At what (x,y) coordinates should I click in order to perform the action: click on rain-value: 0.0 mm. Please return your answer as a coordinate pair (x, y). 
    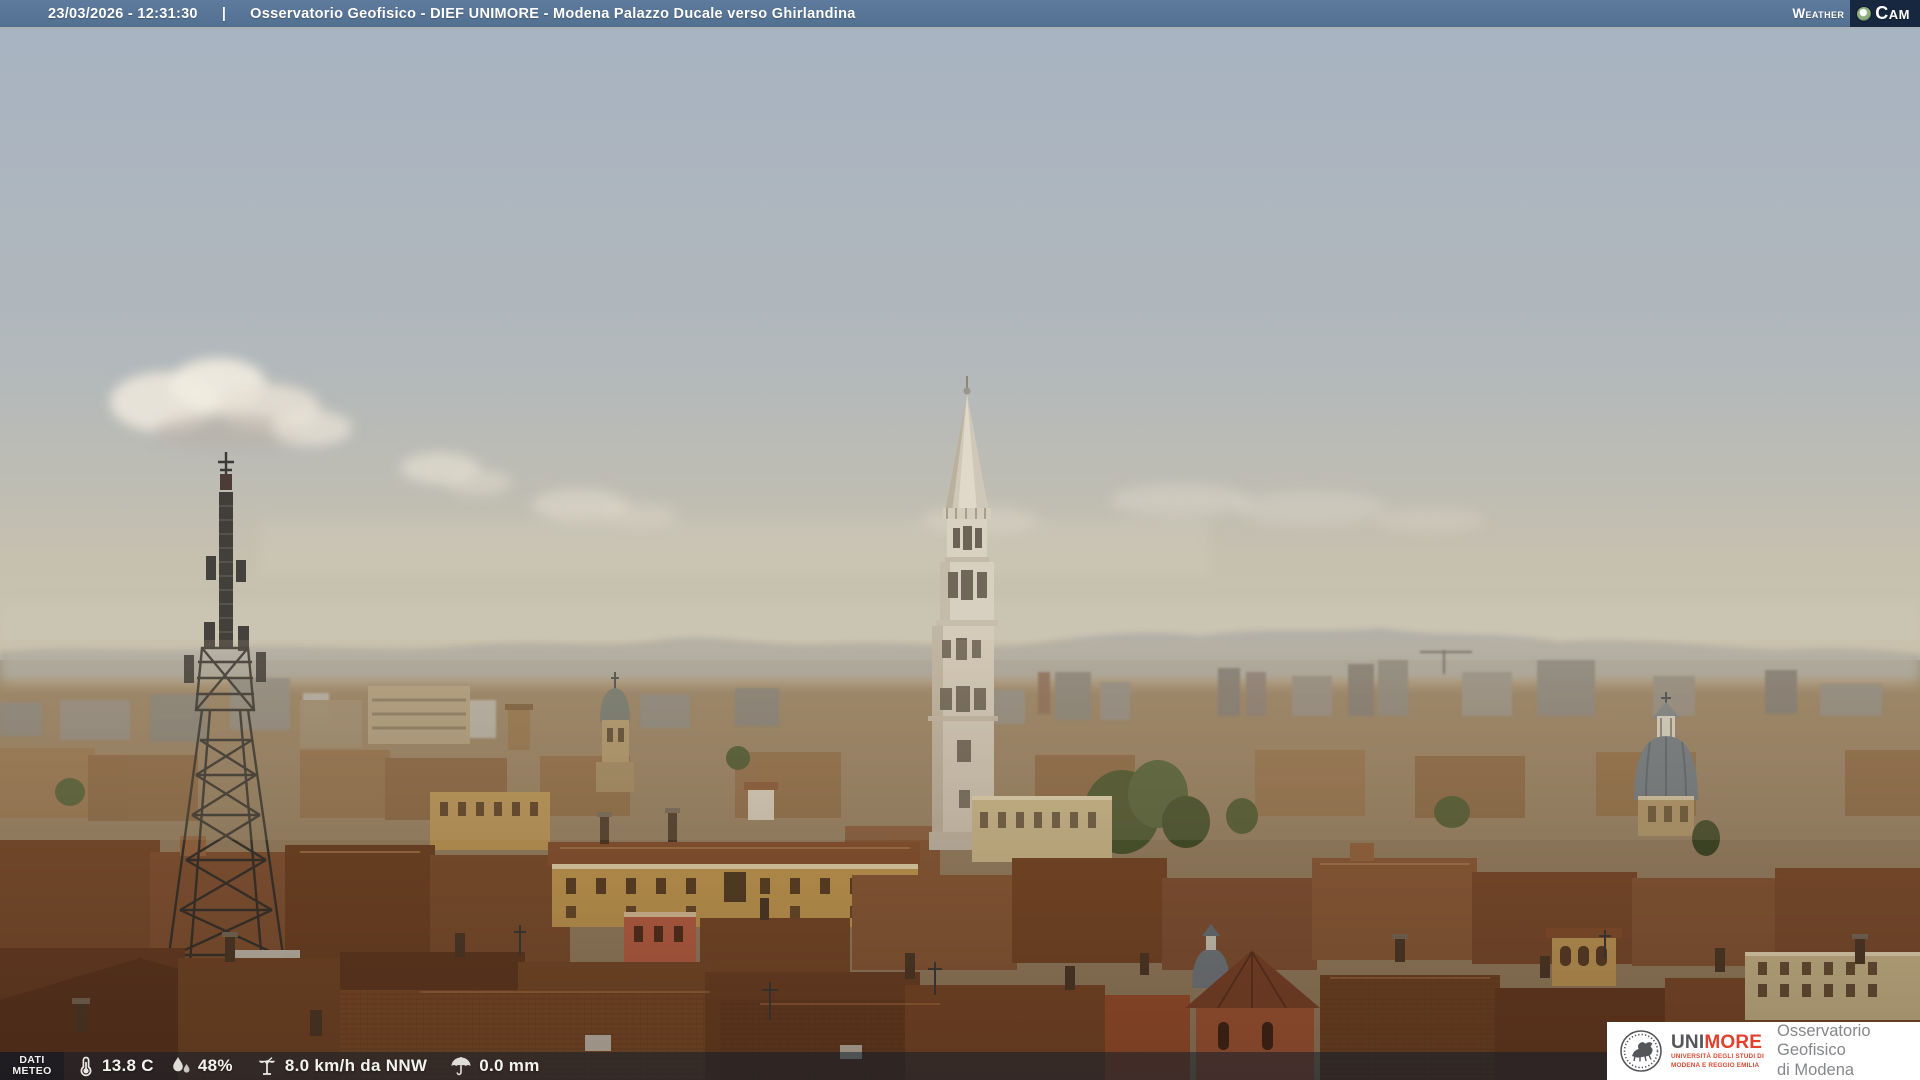
    Looking at the image, I should click on (509, 1065).